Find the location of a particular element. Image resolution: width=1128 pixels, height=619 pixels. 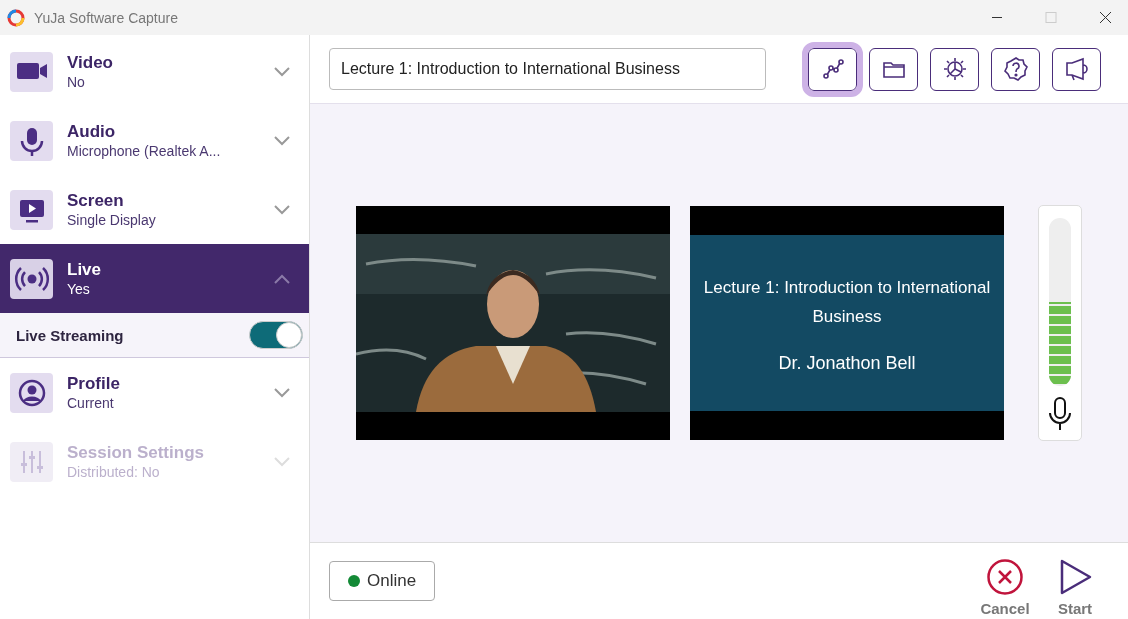

chevron-up-icon is located at coordinates (282, 278).